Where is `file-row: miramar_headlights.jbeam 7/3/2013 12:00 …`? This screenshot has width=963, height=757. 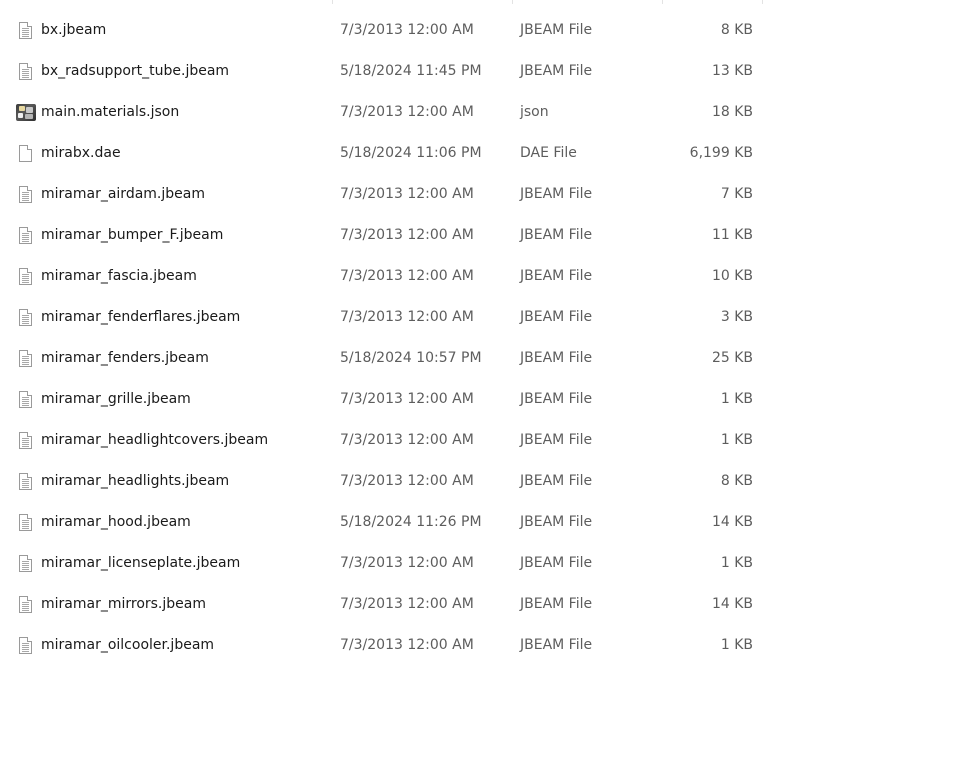
file-row: miramar_headlights.jbeam 7/3/2013 12:00 … is located at coordinates (481, 481).